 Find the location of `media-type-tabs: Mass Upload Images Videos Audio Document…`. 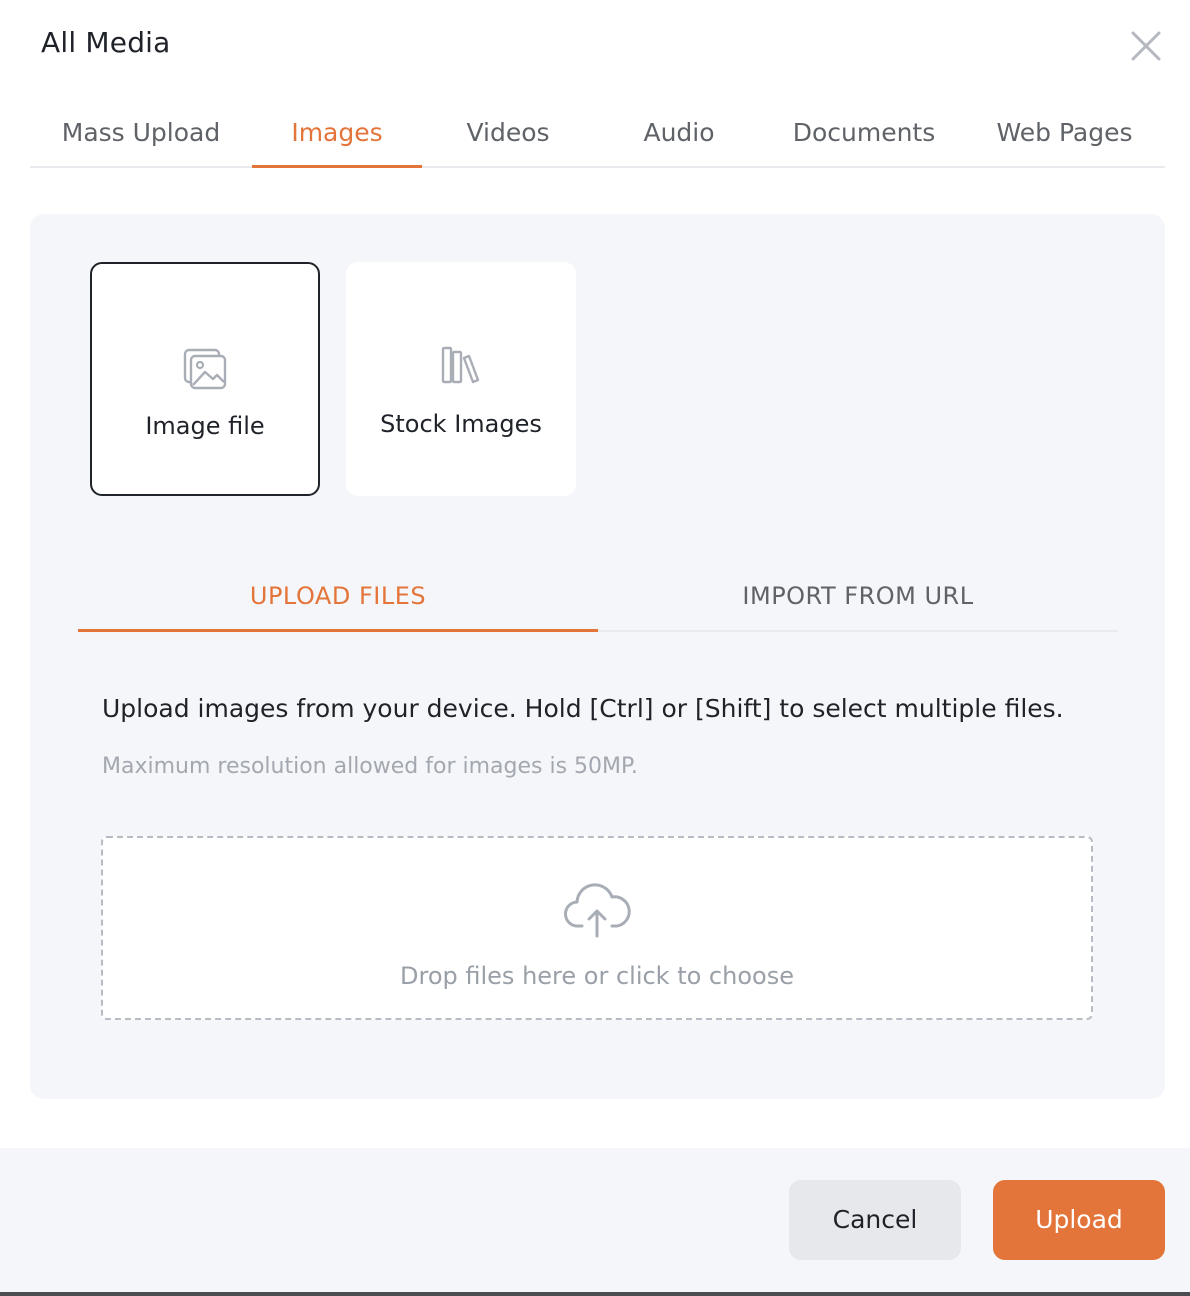

media-type-tabs: Mass Upload Images Videos Audio Document… is located at coordinates (597, 134).